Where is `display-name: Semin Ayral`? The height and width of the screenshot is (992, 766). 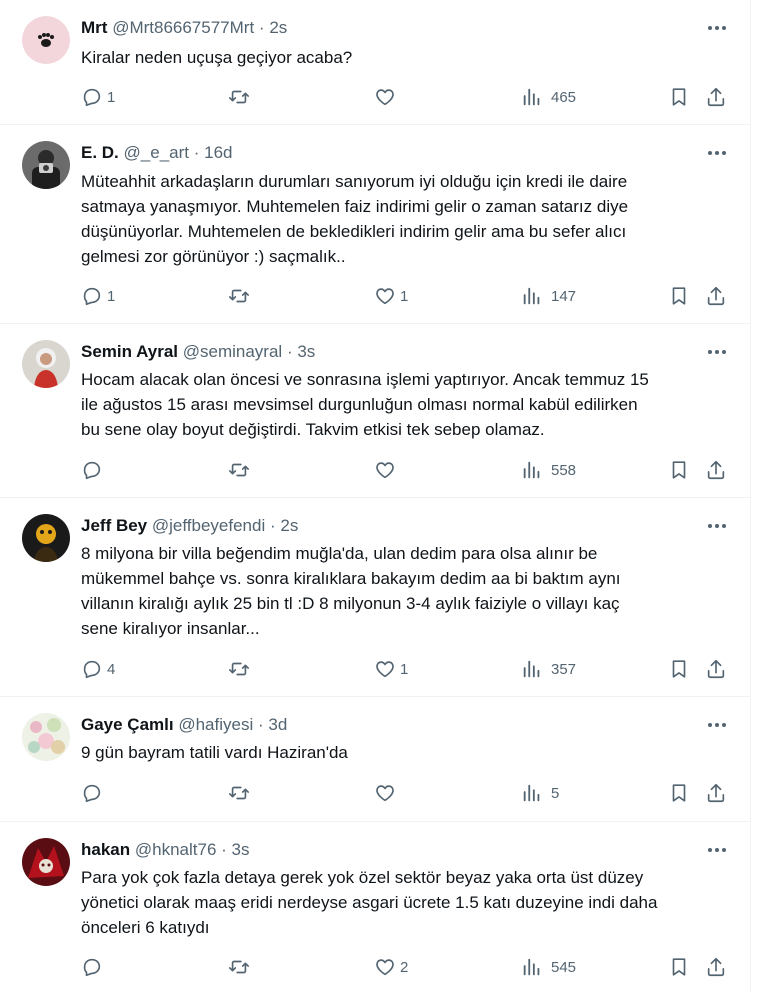
display-name: Semin Ayral is located at coordinates (129, 351).